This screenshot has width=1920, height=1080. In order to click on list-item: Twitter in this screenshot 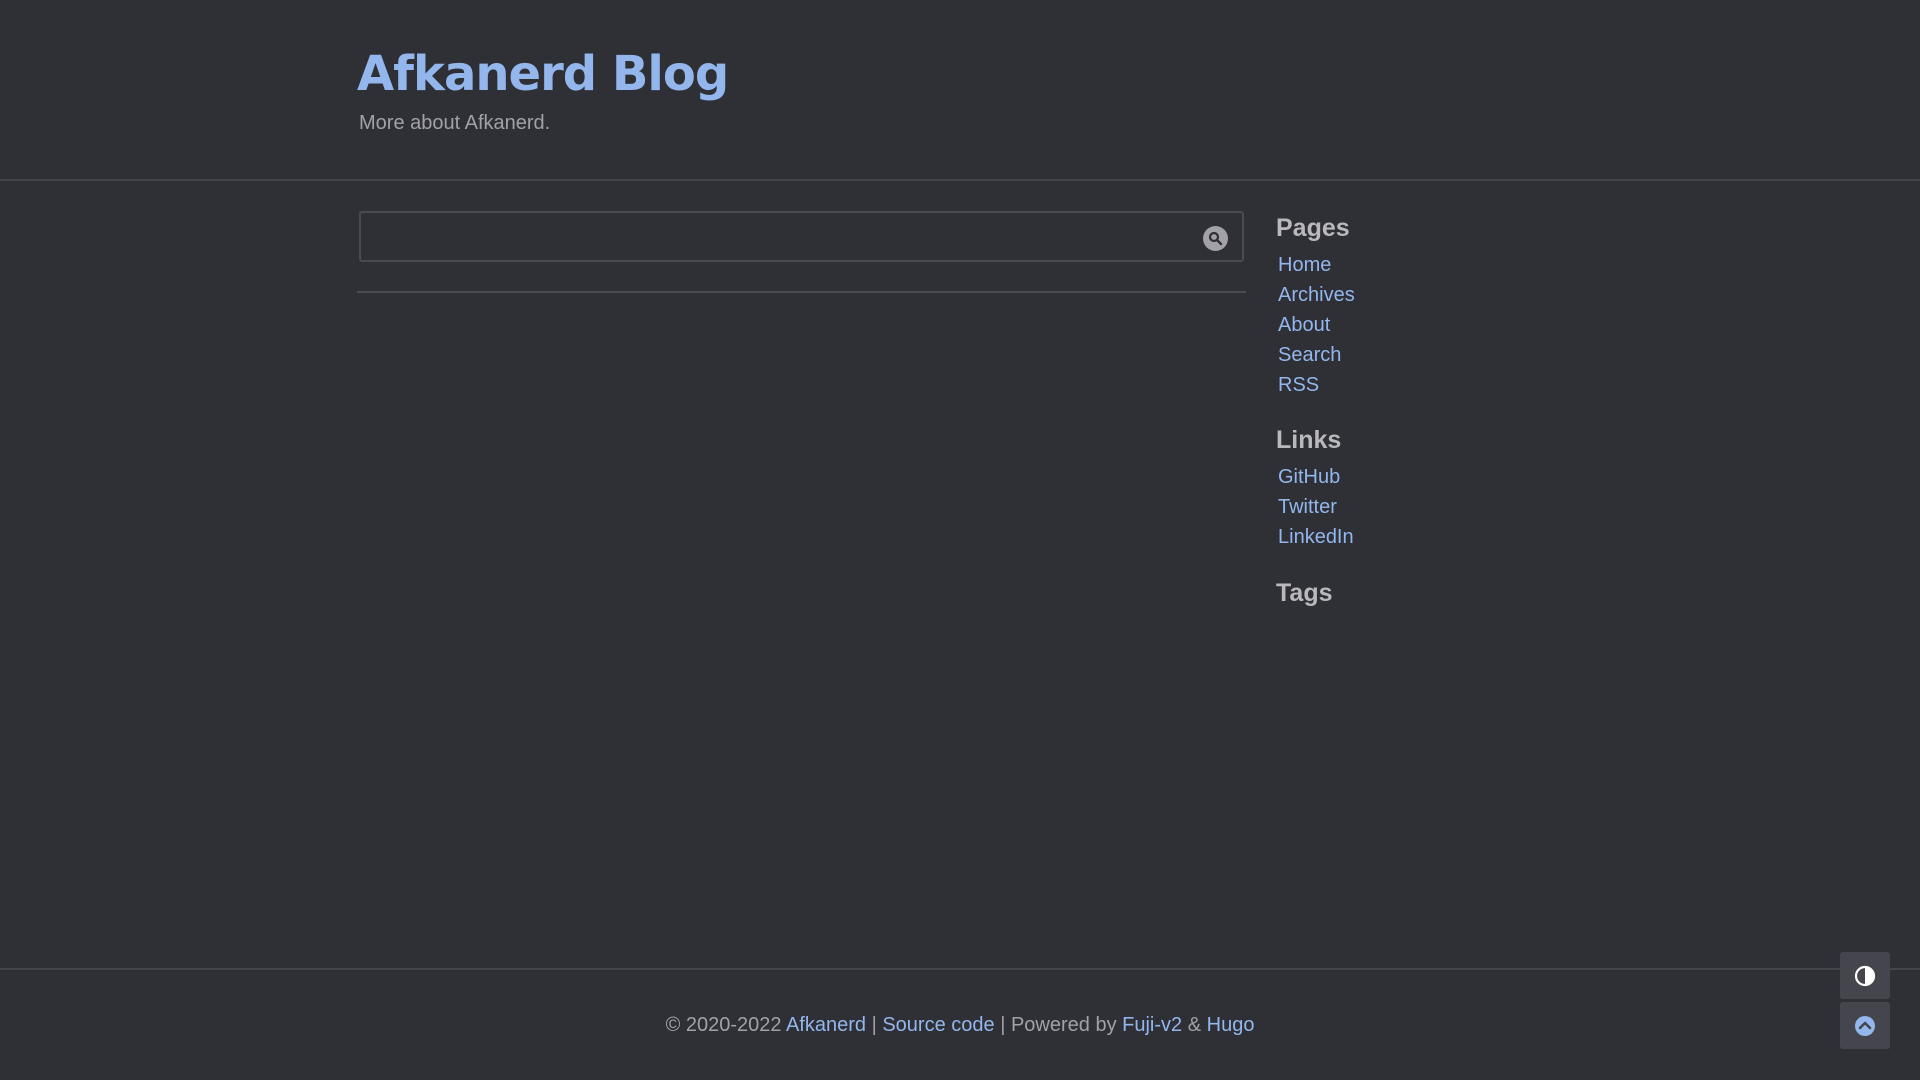, I will do `click(1316, 507)`.